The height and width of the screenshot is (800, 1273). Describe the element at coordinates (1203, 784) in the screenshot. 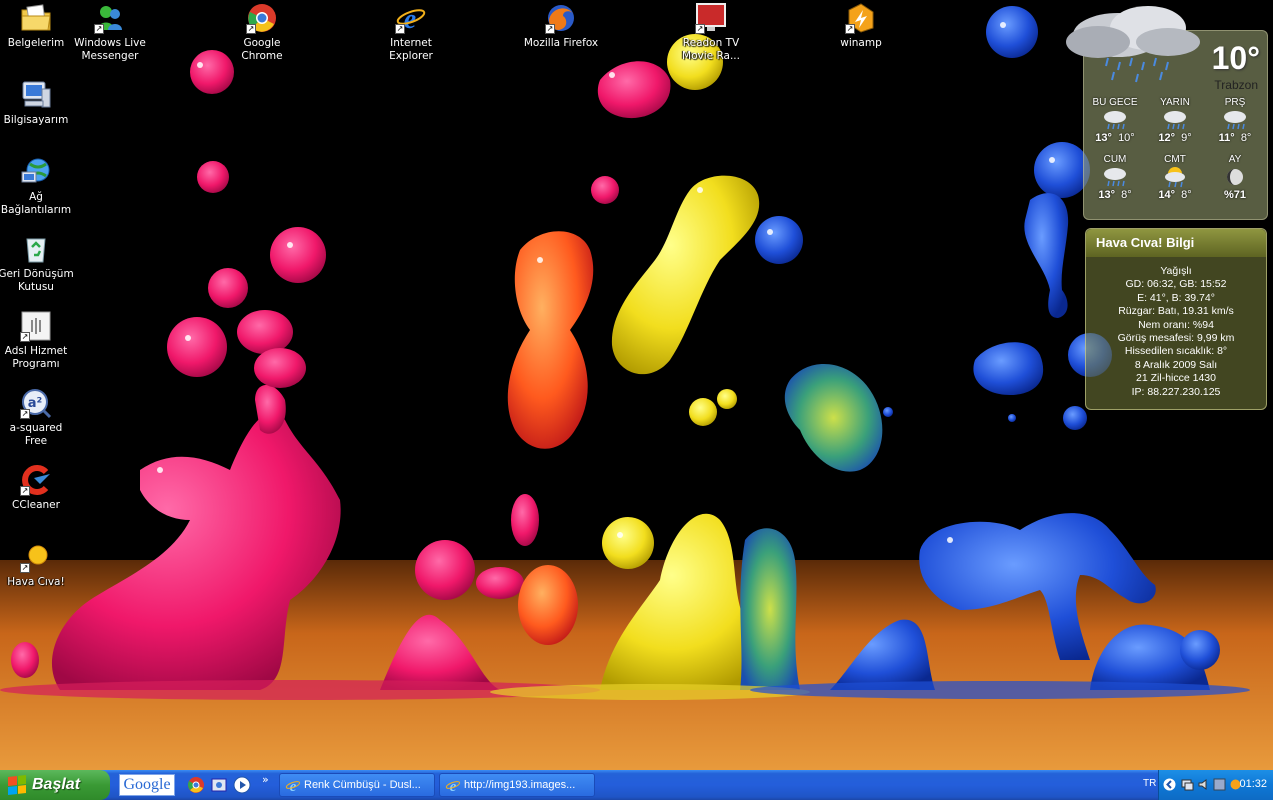

I see `speaker-icon` at that location.